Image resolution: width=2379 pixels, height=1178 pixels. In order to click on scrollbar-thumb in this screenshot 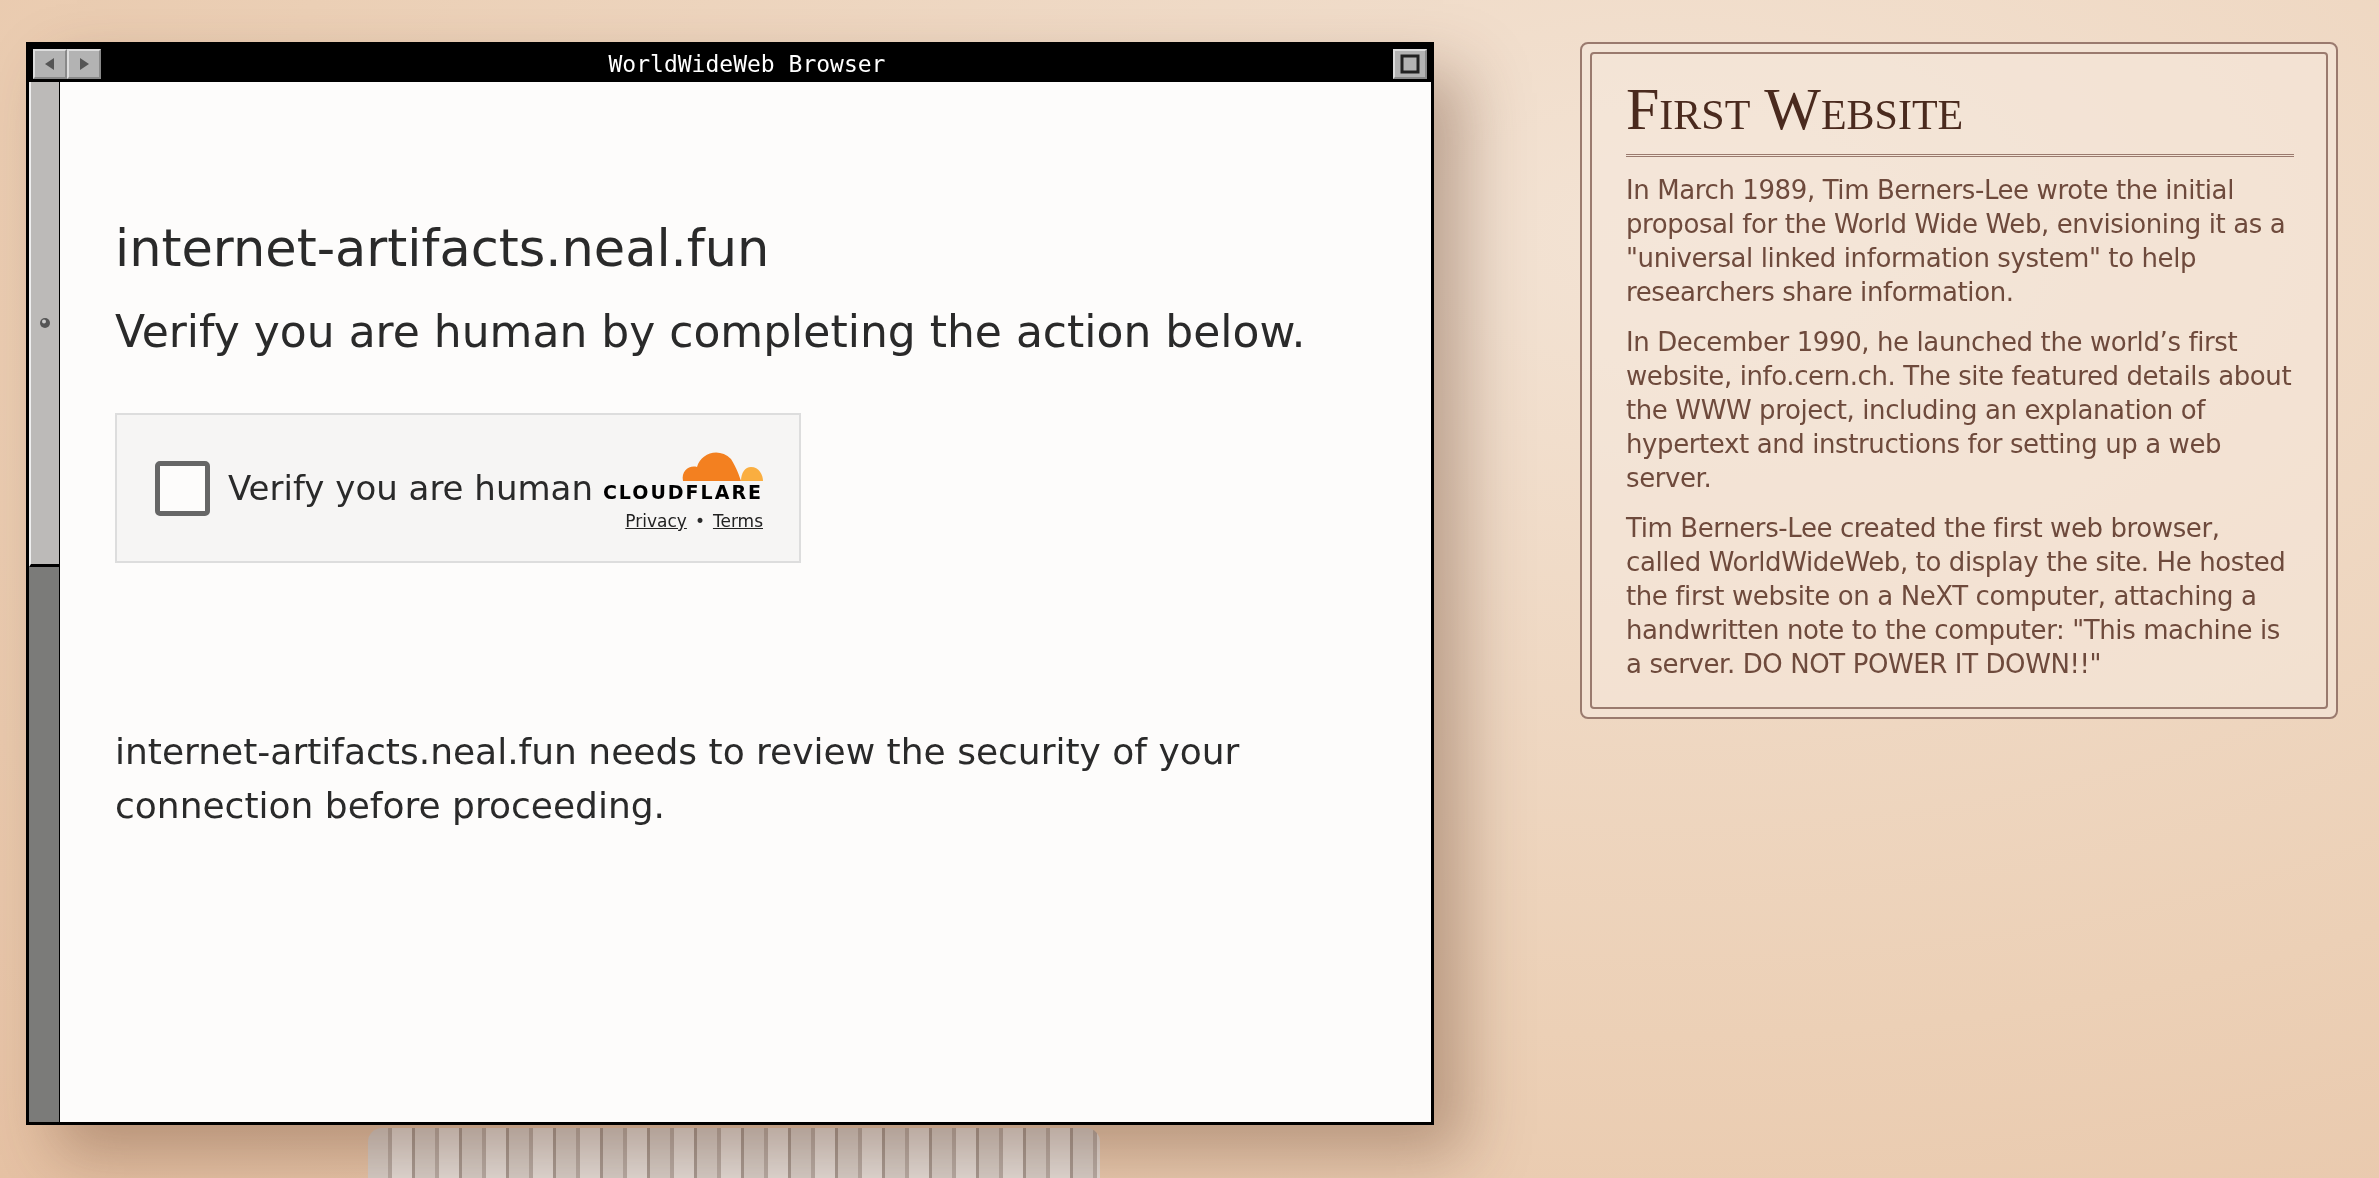, I will do `click(44, 324)`.